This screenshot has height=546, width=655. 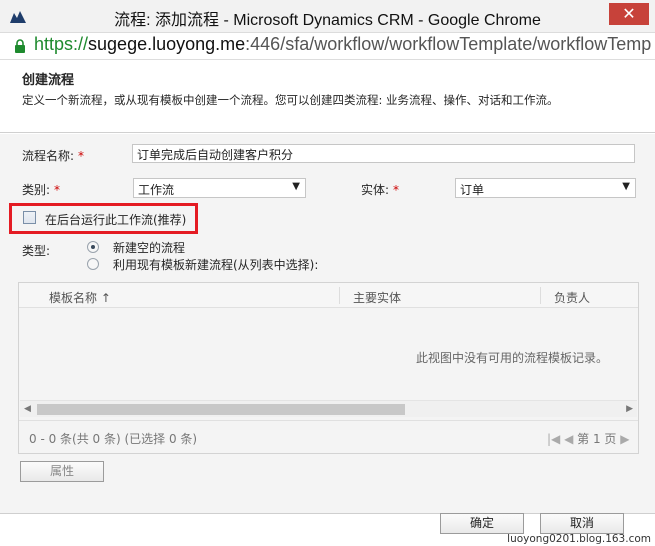 I want to click on category-label: 类别: *, so click(x=41, y=189).